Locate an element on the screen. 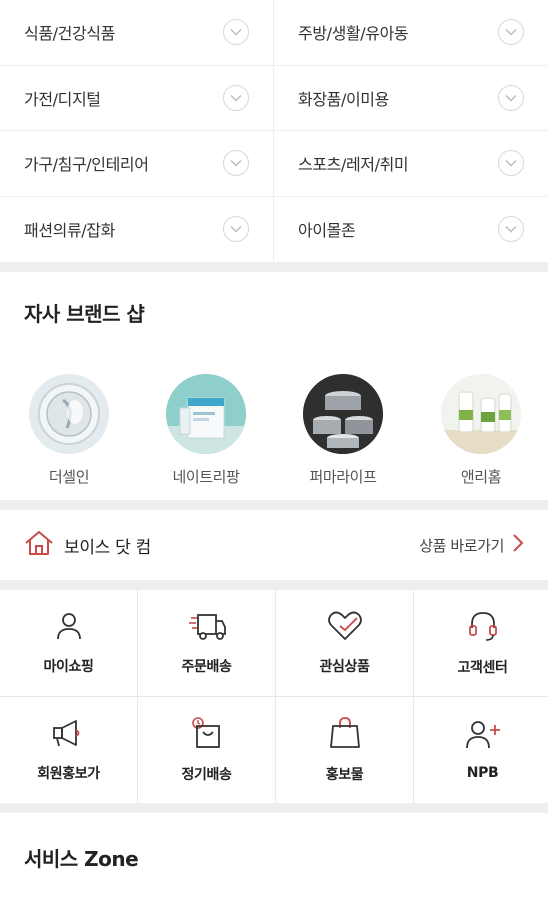 The image size is (548, 900). menu-promo-materials: 홍보물 is located at coordinates (344, 750).